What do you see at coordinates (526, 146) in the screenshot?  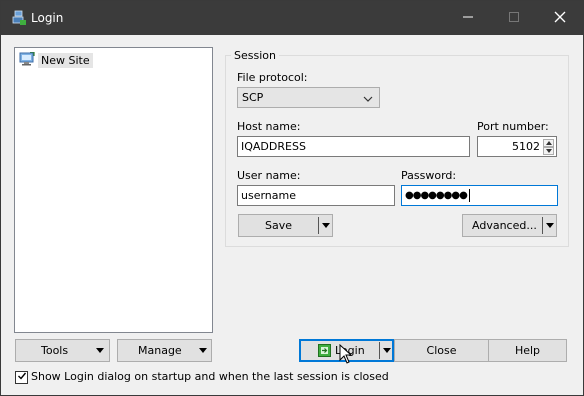 I see `port-number-value: 5102` at bounding box center [526, 146].